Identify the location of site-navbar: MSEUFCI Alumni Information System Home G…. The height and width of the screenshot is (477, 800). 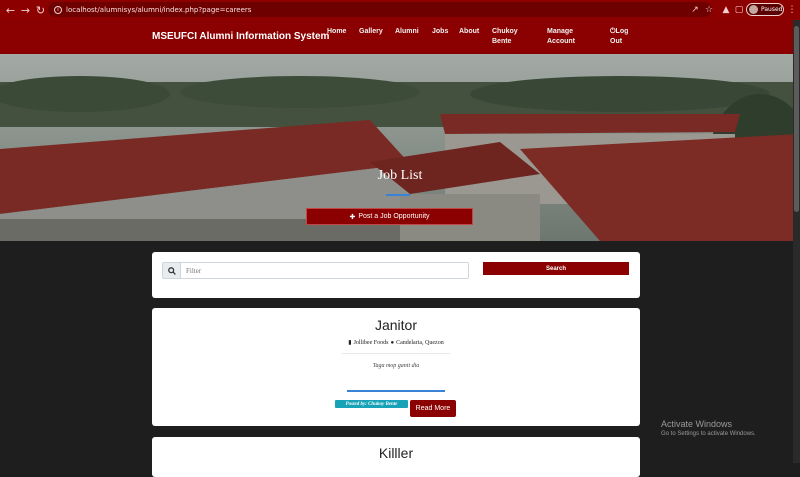
(400, 37).